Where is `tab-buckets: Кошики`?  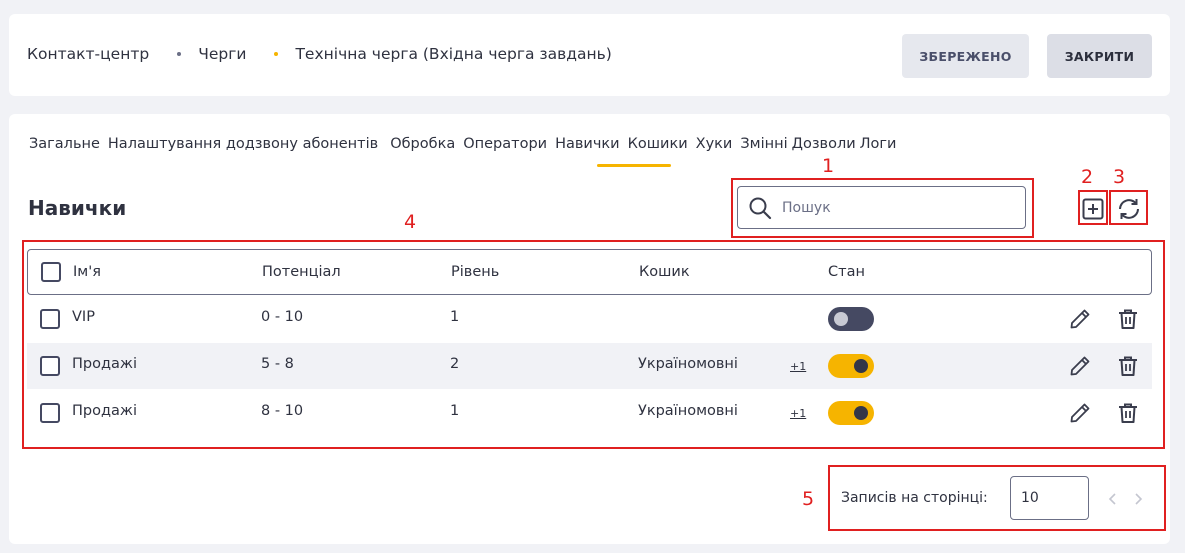
tab-buckets: Кошики is located at coordinates (658, 144).